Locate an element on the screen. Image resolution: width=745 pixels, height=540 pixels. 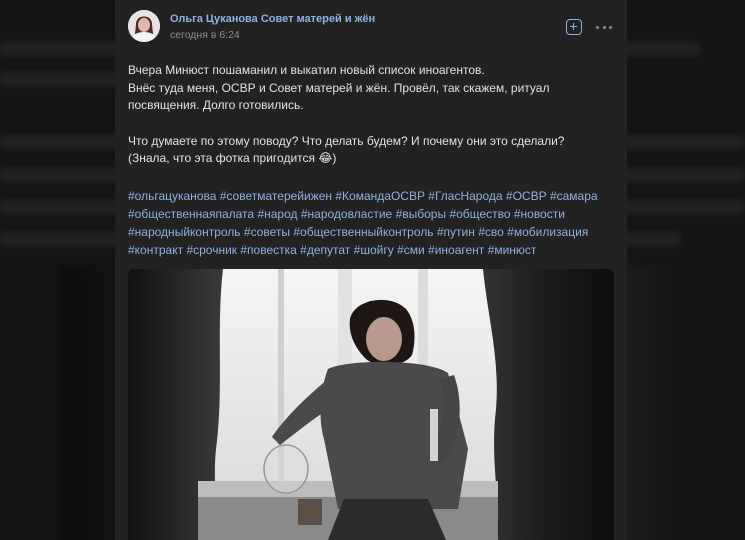
hashtag-link: #повестка is located at coordinates (268, 250).